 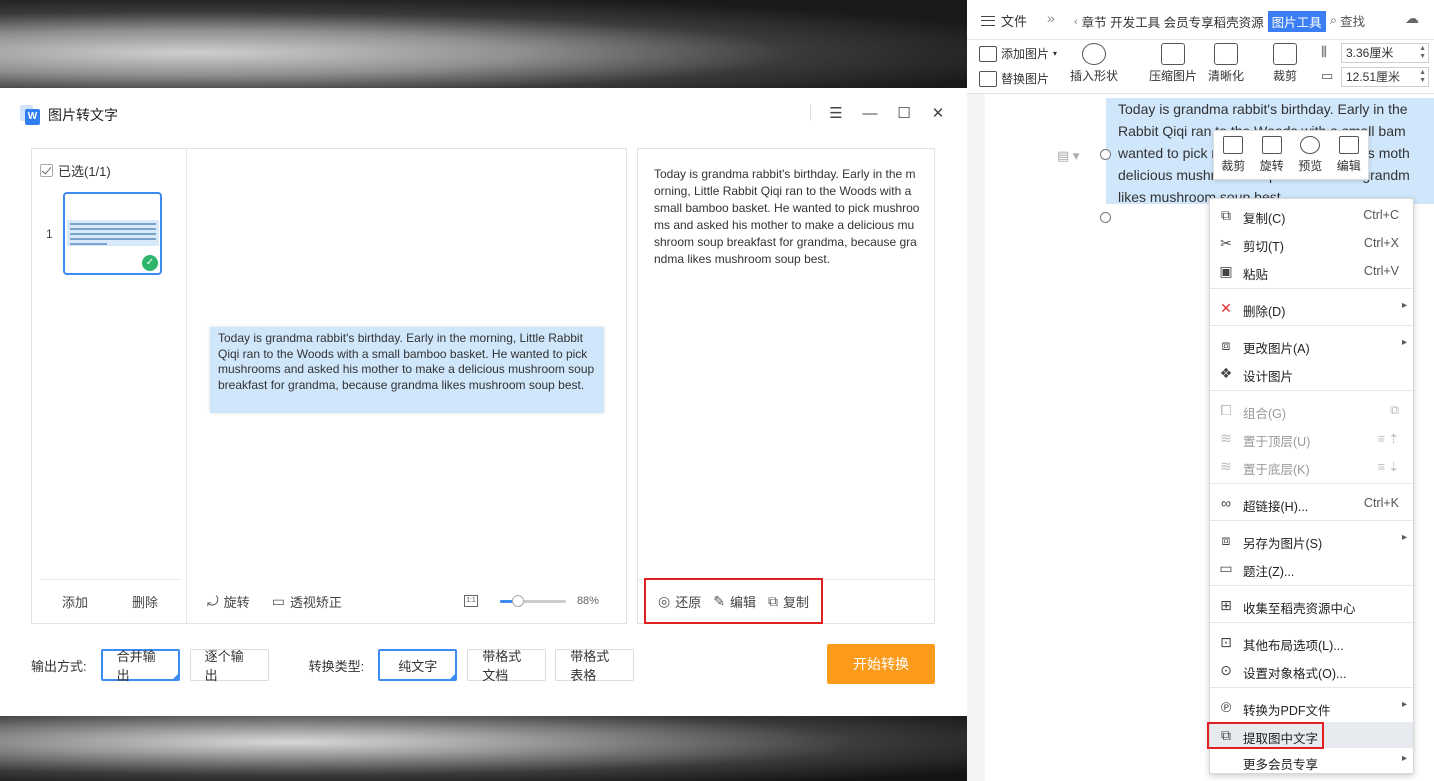 I want to click on window-controls: ☰ — ☐ ✕, so click(x=878, y=113).